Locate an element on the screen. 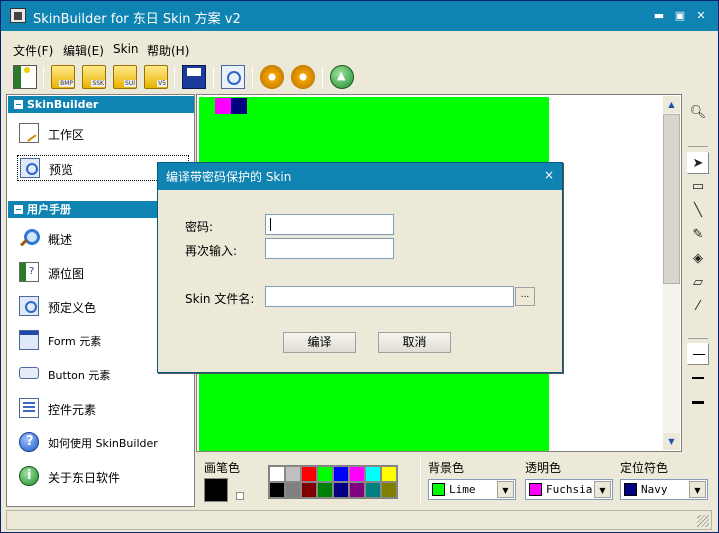 The height and width of the screenshot is (533, 719). resize-grip is located at coordinates (703, 521).